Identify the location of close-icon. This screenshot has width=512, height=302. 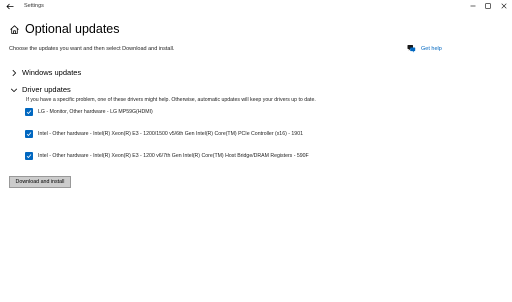
(504, 6).